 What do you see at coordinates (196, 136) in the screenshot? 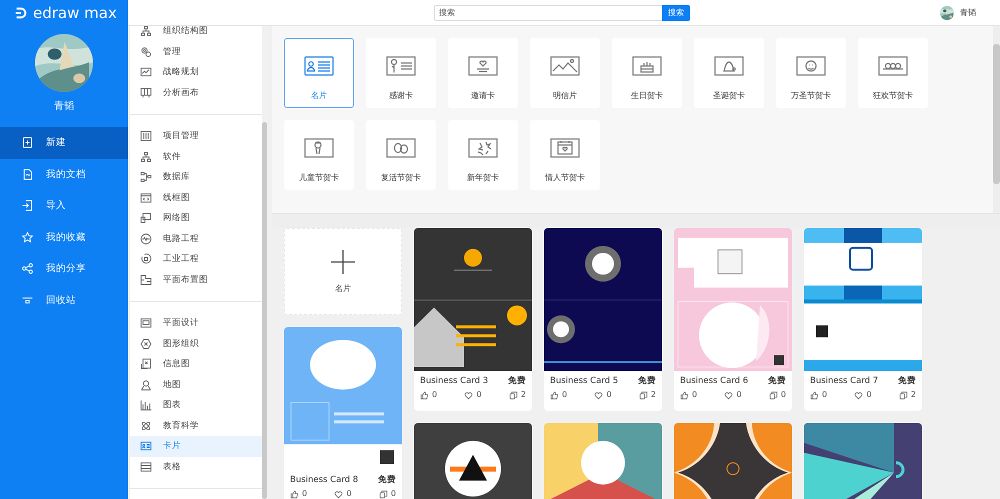
I see `category-item: 项目管理` at bounding box center [196, 136].